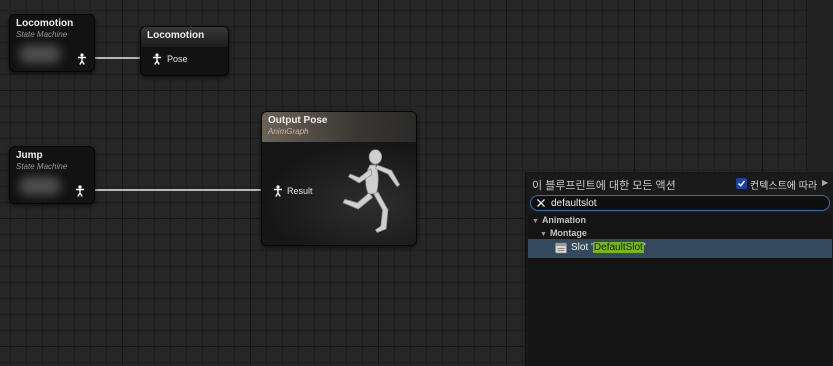  What do you see at coordinates (783, 184) in the screenshot?
I see `context-sensitive-label: 컨텍스트에 따라` at bounding box center [783, 184].